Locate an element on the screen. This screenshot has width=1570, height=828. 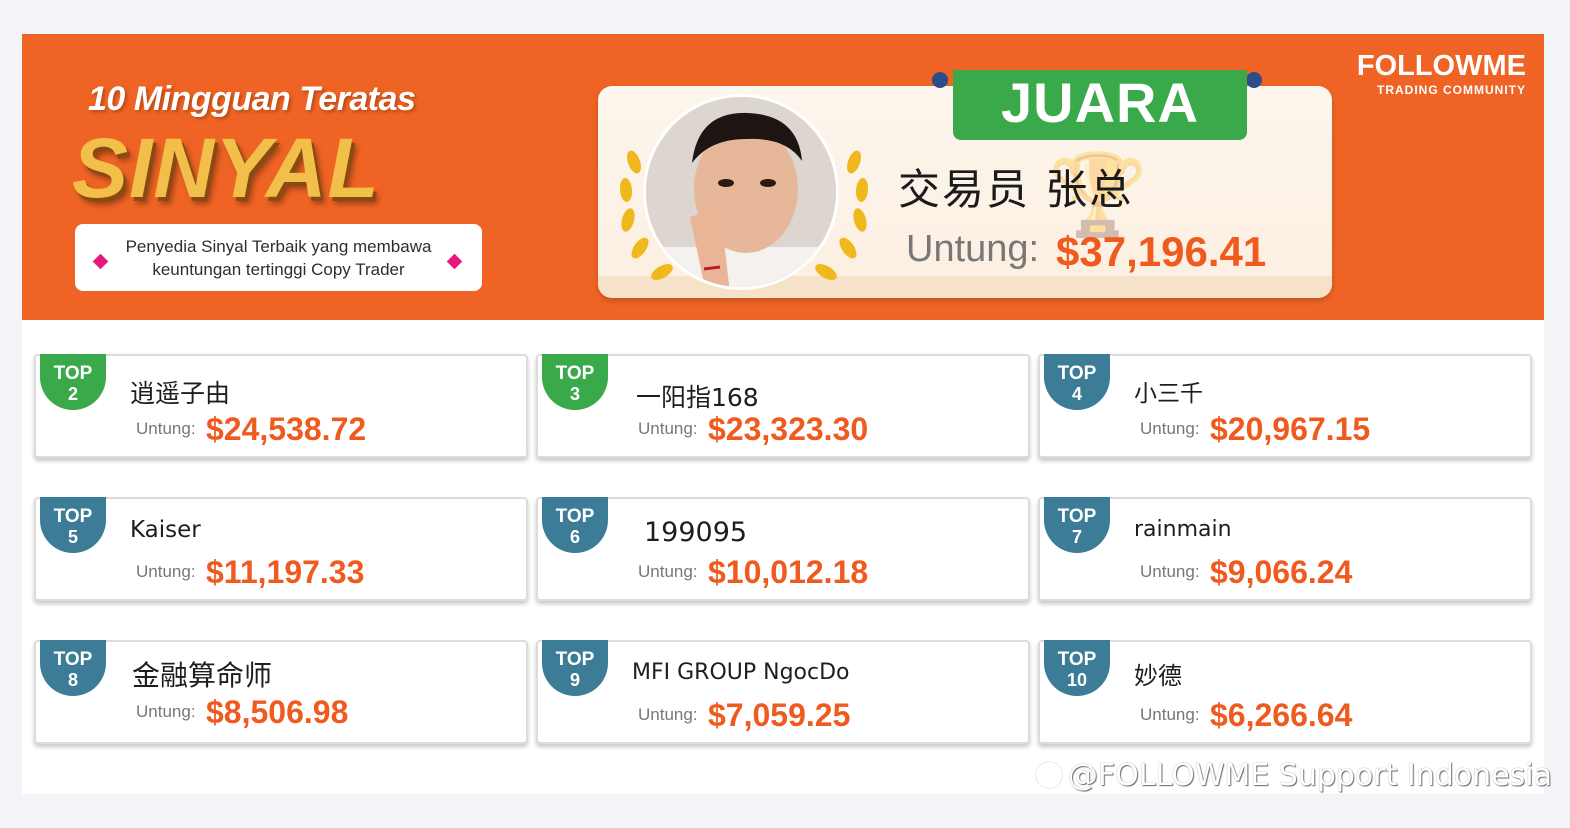
rank-card-6: TOP 6 199095 Untung: $10,012.18 is located at coordinates (783, 549).